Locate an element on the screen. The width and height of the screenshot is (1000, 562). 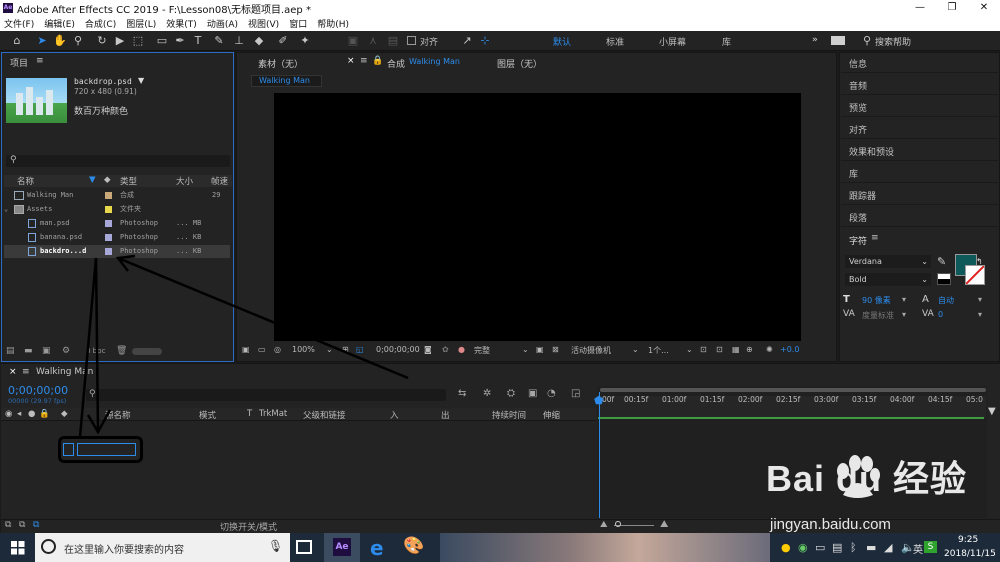
taskbar-search-box: 在这里输入你要搜索的内容 🎙 is located at coordinates (162, 547).